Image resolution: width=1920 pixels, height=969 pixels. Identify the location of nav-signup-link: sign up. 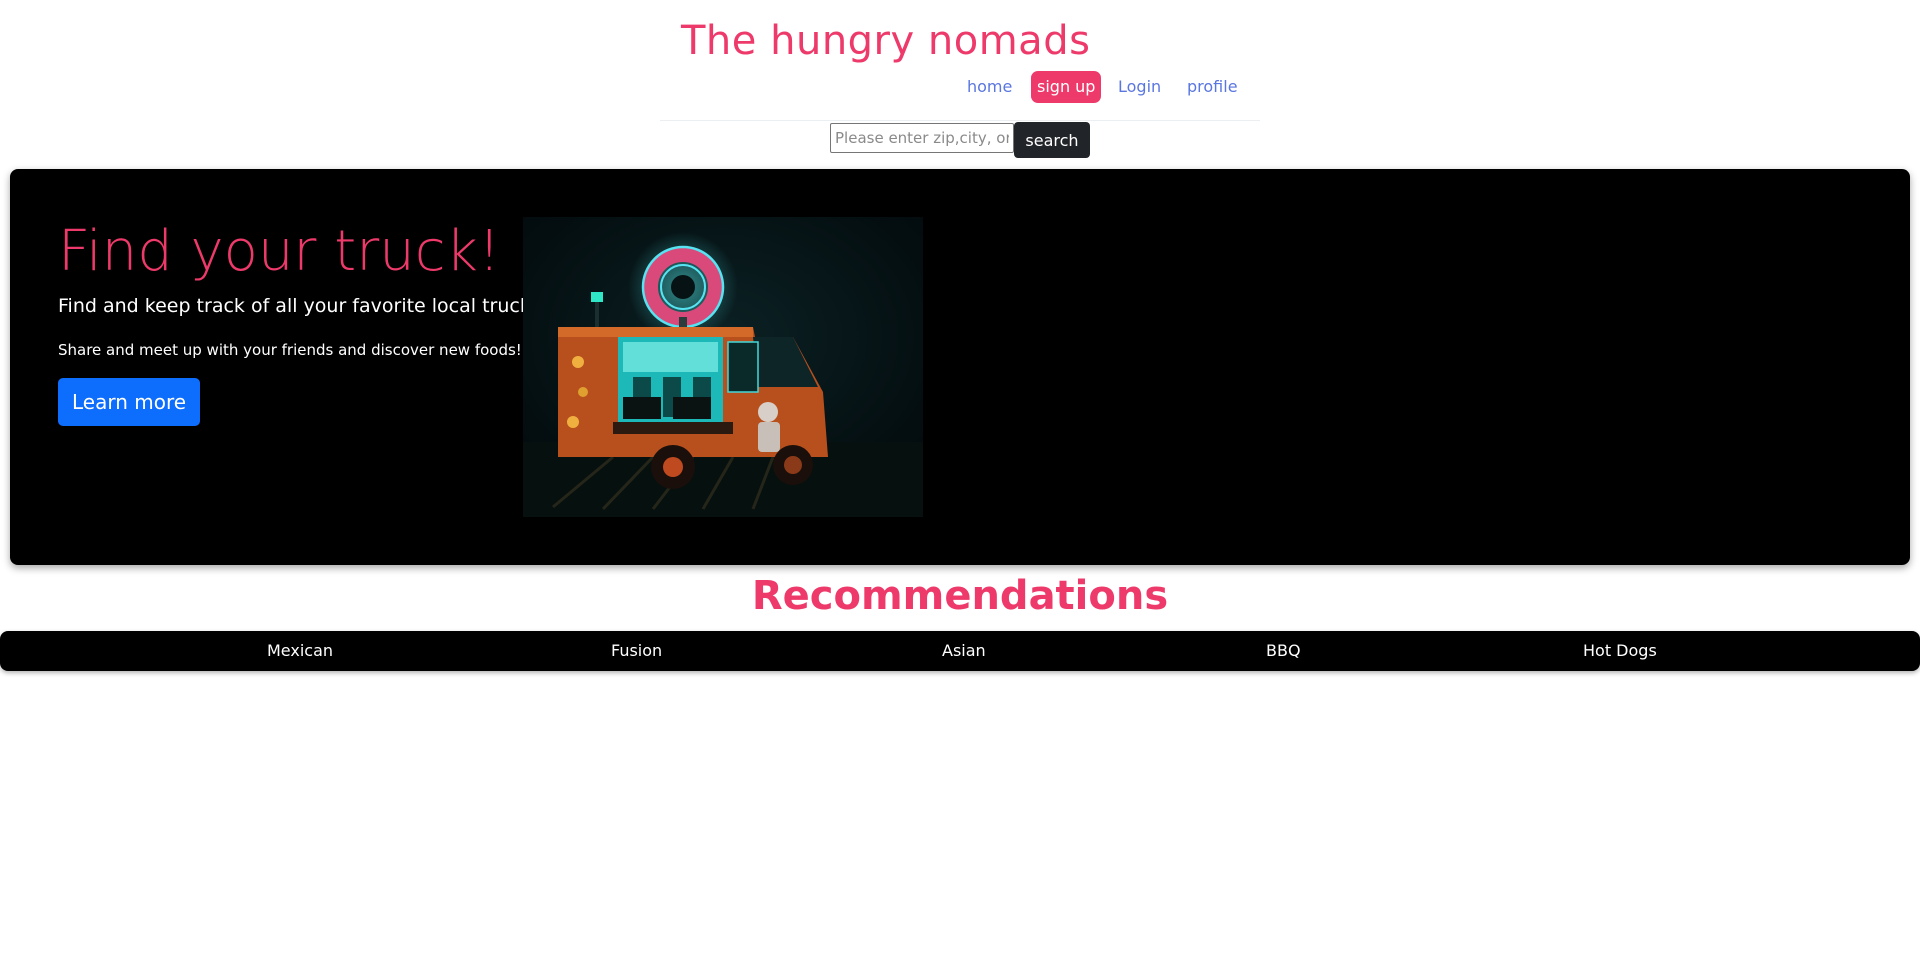
(1066, 87).